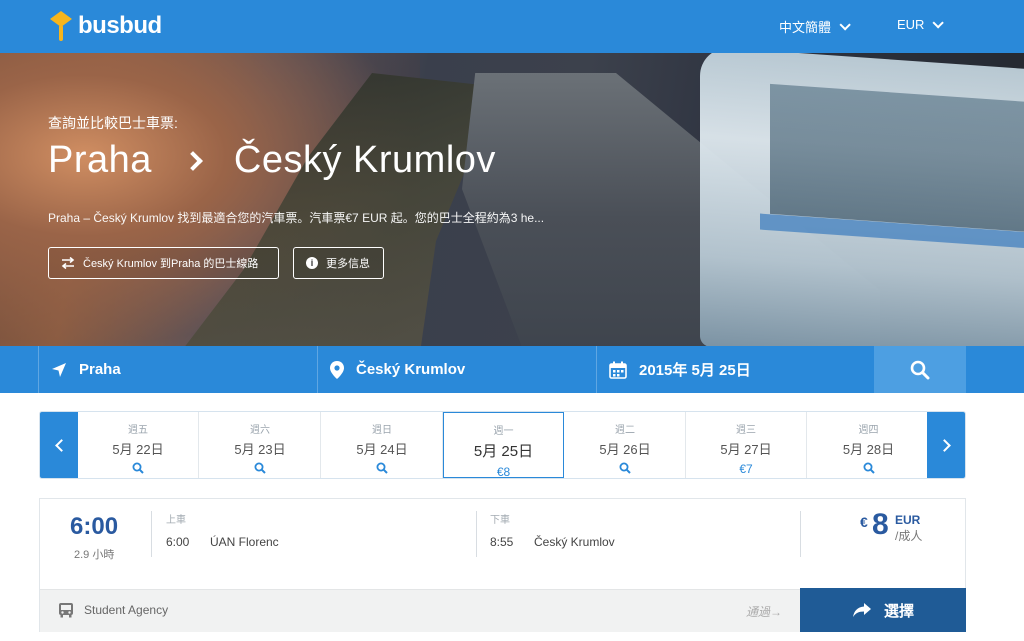 This screenshot has width=1024, height=641. What do you see at coordinates (66, 610) in the screenshot?
I see `bus-icon` at bounding box center [66, 610].